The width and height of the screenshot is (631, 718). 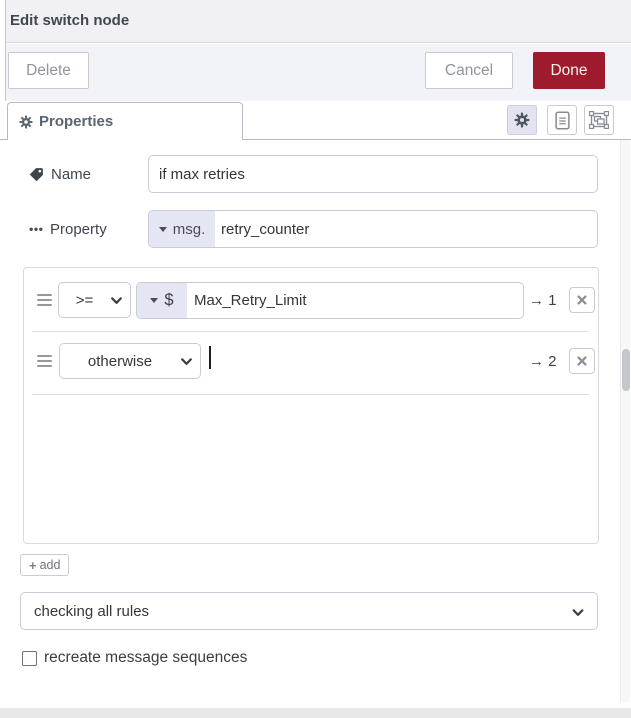 What do you see at coordinates (626, 370) in the screenshot?
I see `scrollbar-thumb` at bounding box center [626, 370].